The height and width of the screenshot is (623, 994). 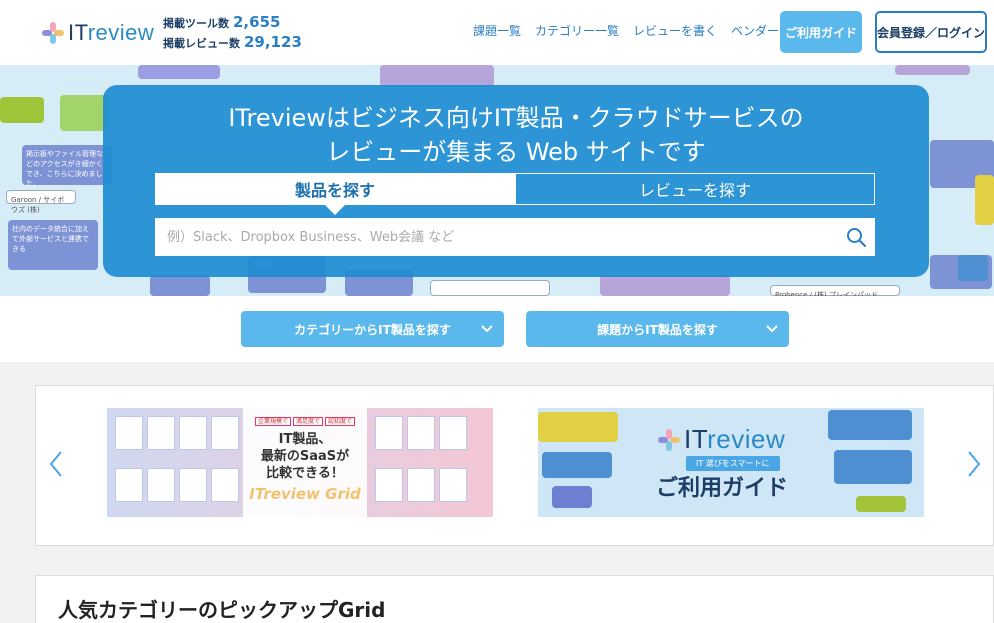 I want to click on chevron-left-icon, so click(x=56, y=466).